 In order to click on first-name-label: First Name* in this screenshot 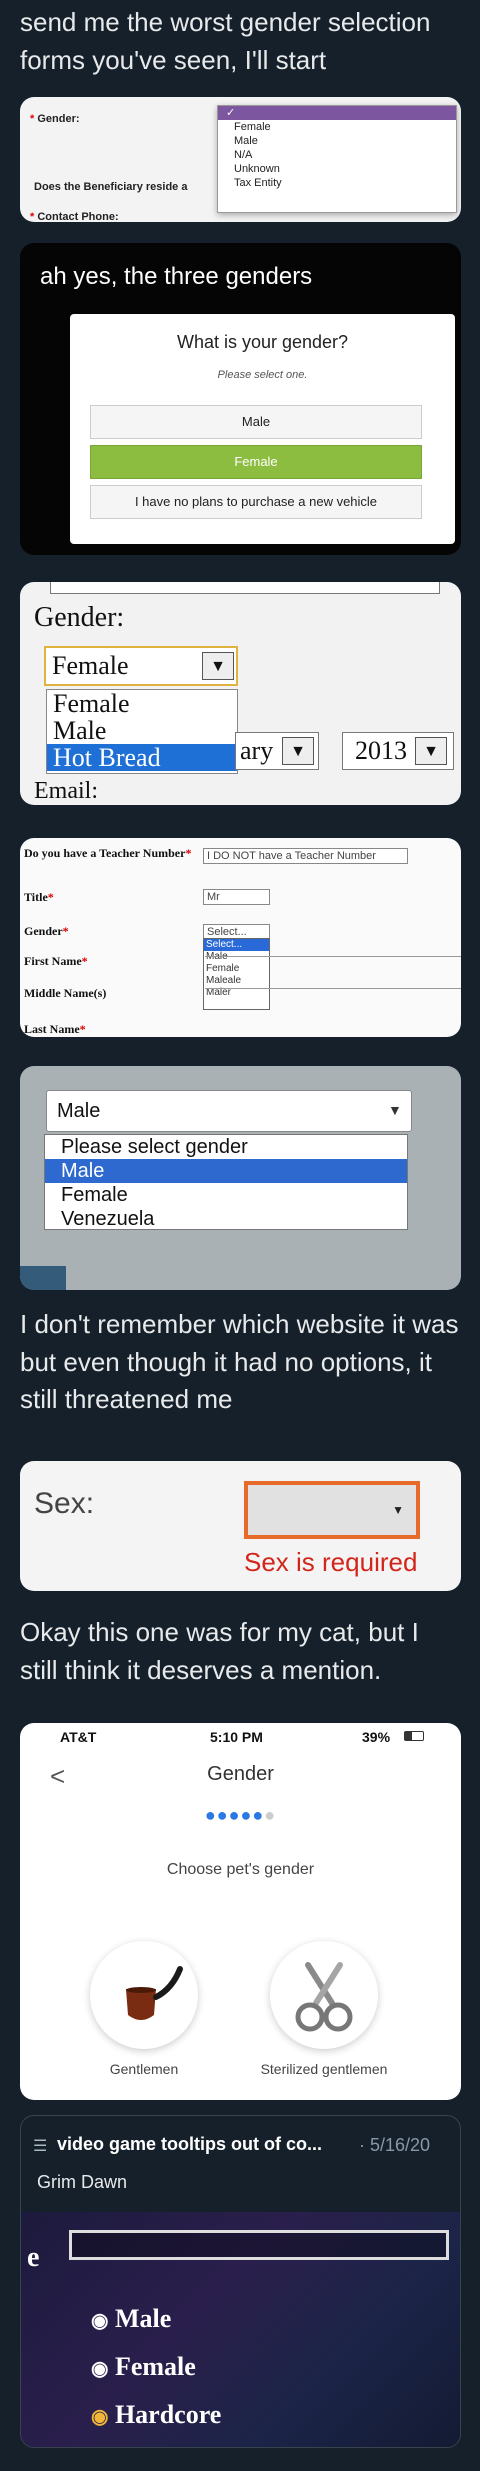, I will do `click(56, 961)`.